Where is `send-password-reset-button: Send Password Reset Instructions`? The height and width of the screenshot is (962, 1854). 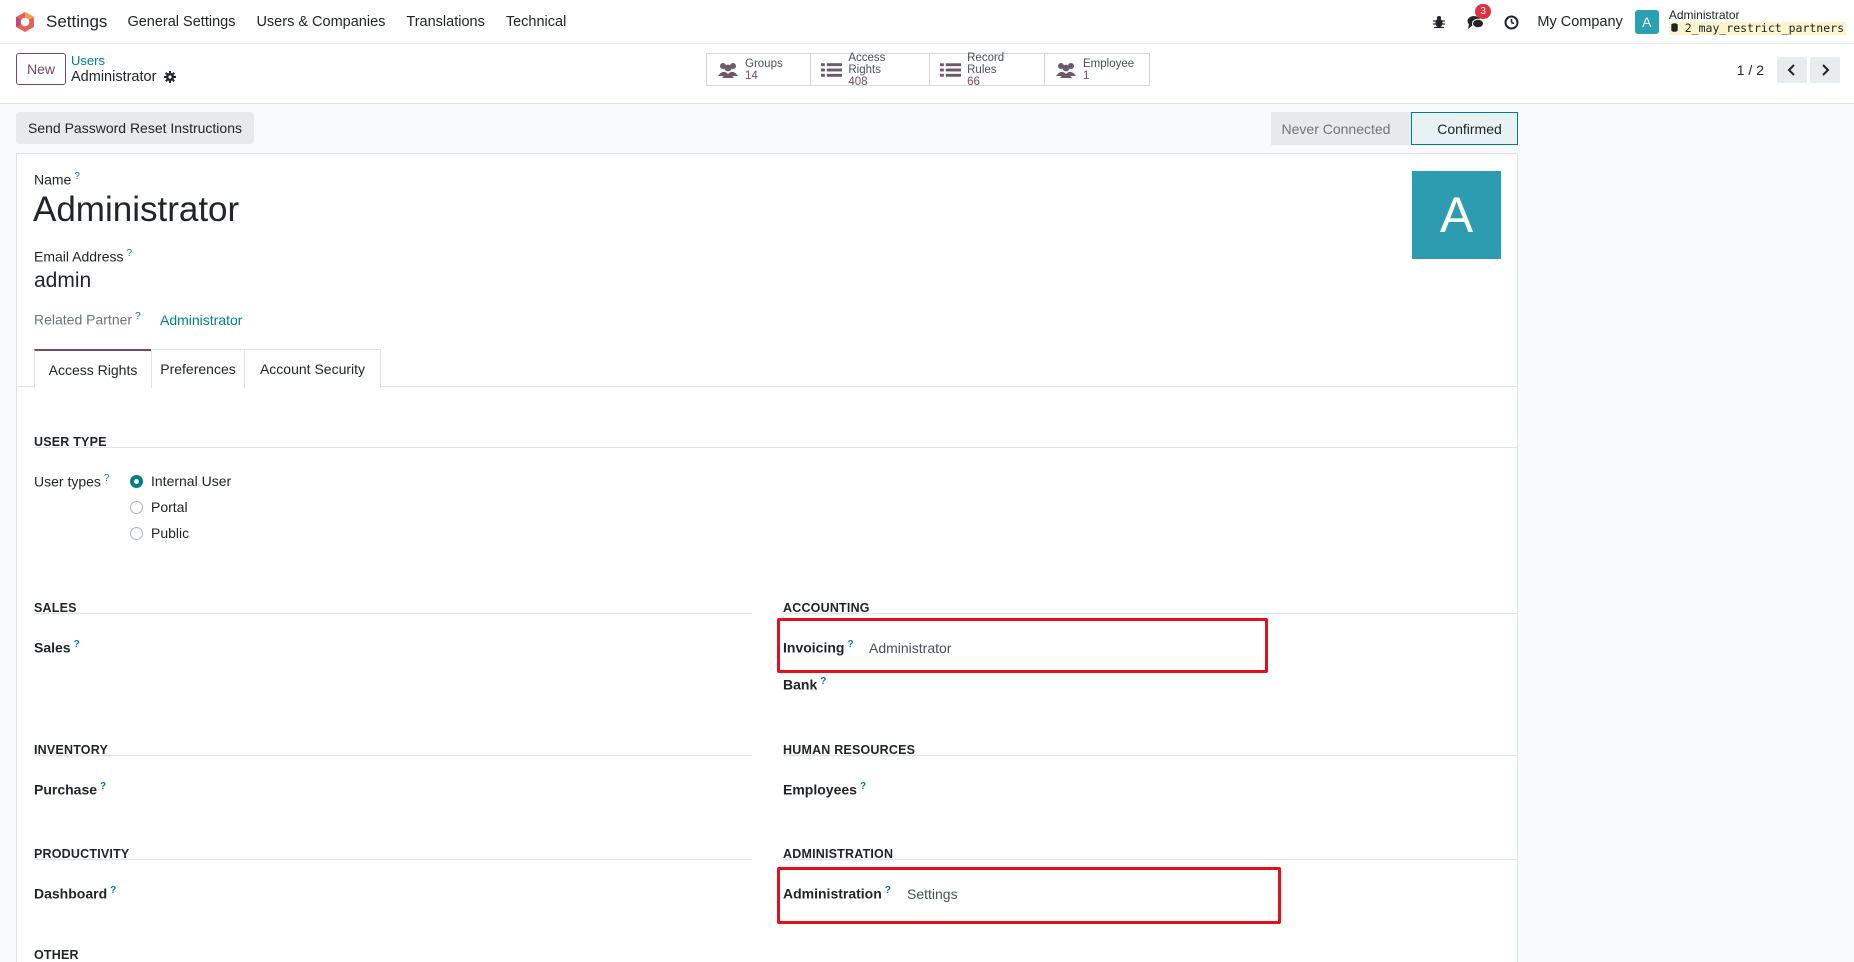
send-password-reset-button: Send Password Reset Instructions is located at coordinates (135, 128).